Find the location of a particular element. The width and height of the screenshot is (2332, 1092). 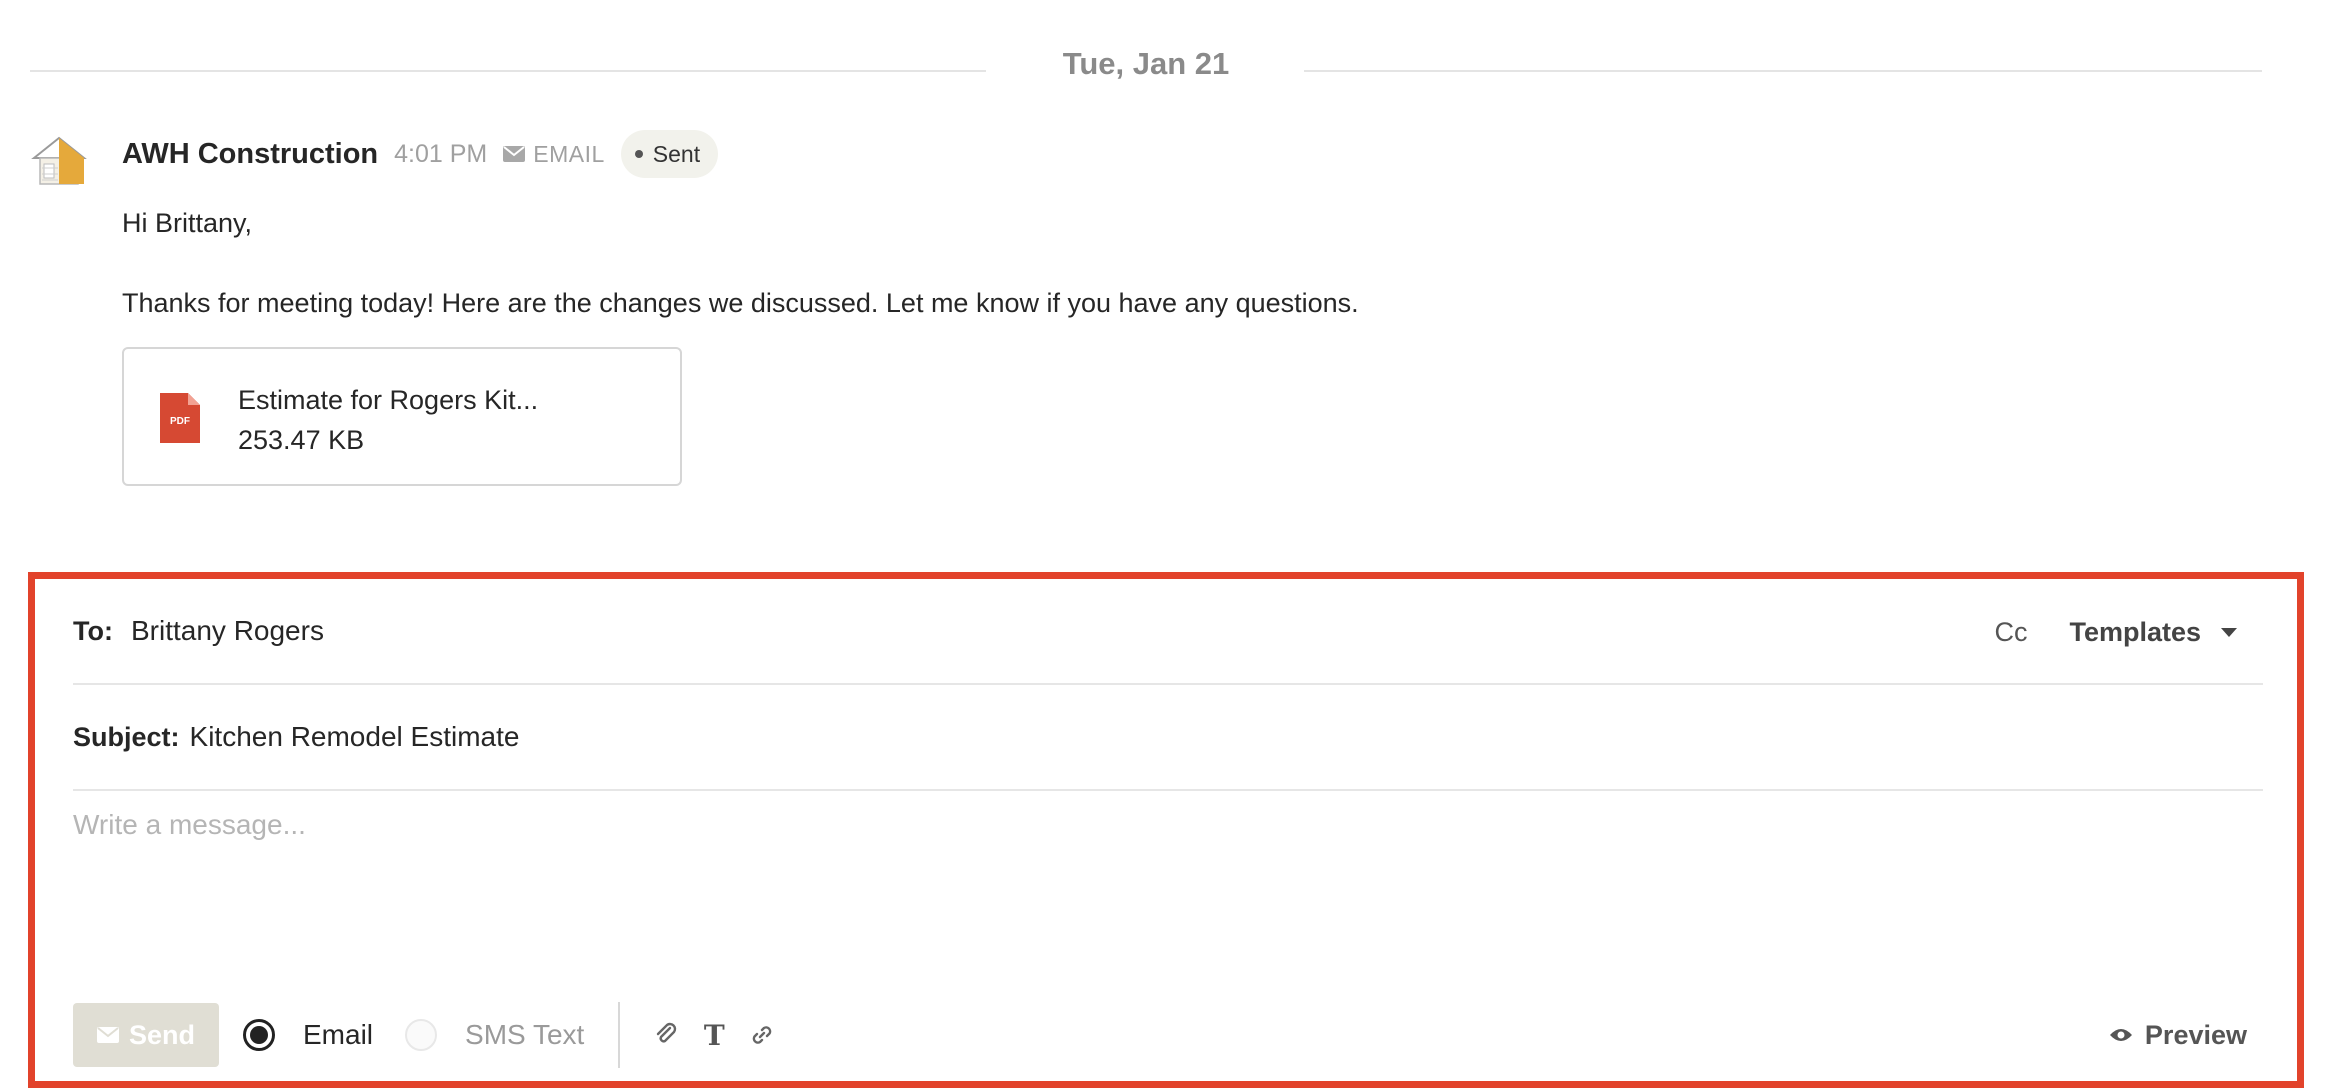

status-label: Sent is located at coordinates (676, 153).